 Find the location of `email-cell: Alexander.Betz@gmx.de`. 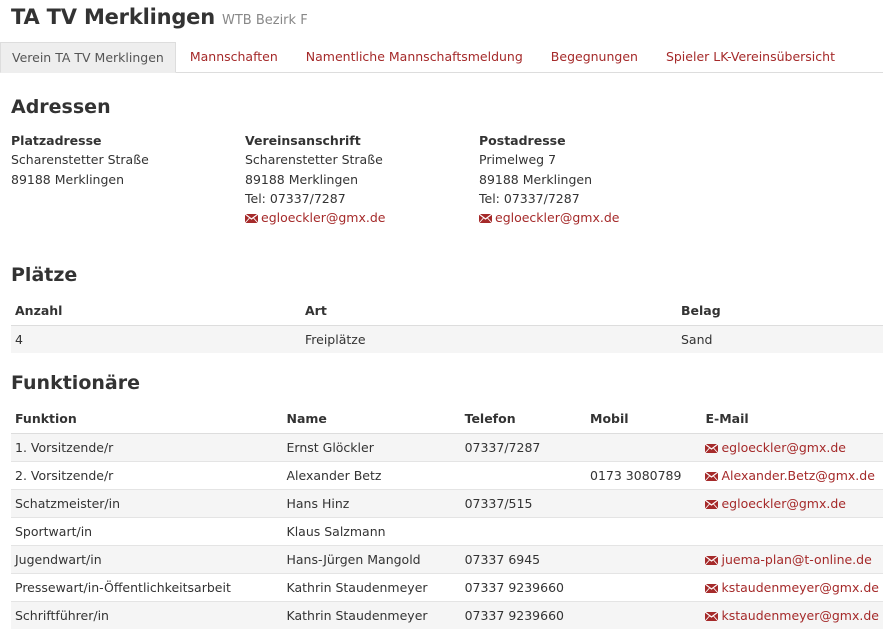

email-cell: Alexander.Betz@gmx.de is located at coordinates (792, 474).